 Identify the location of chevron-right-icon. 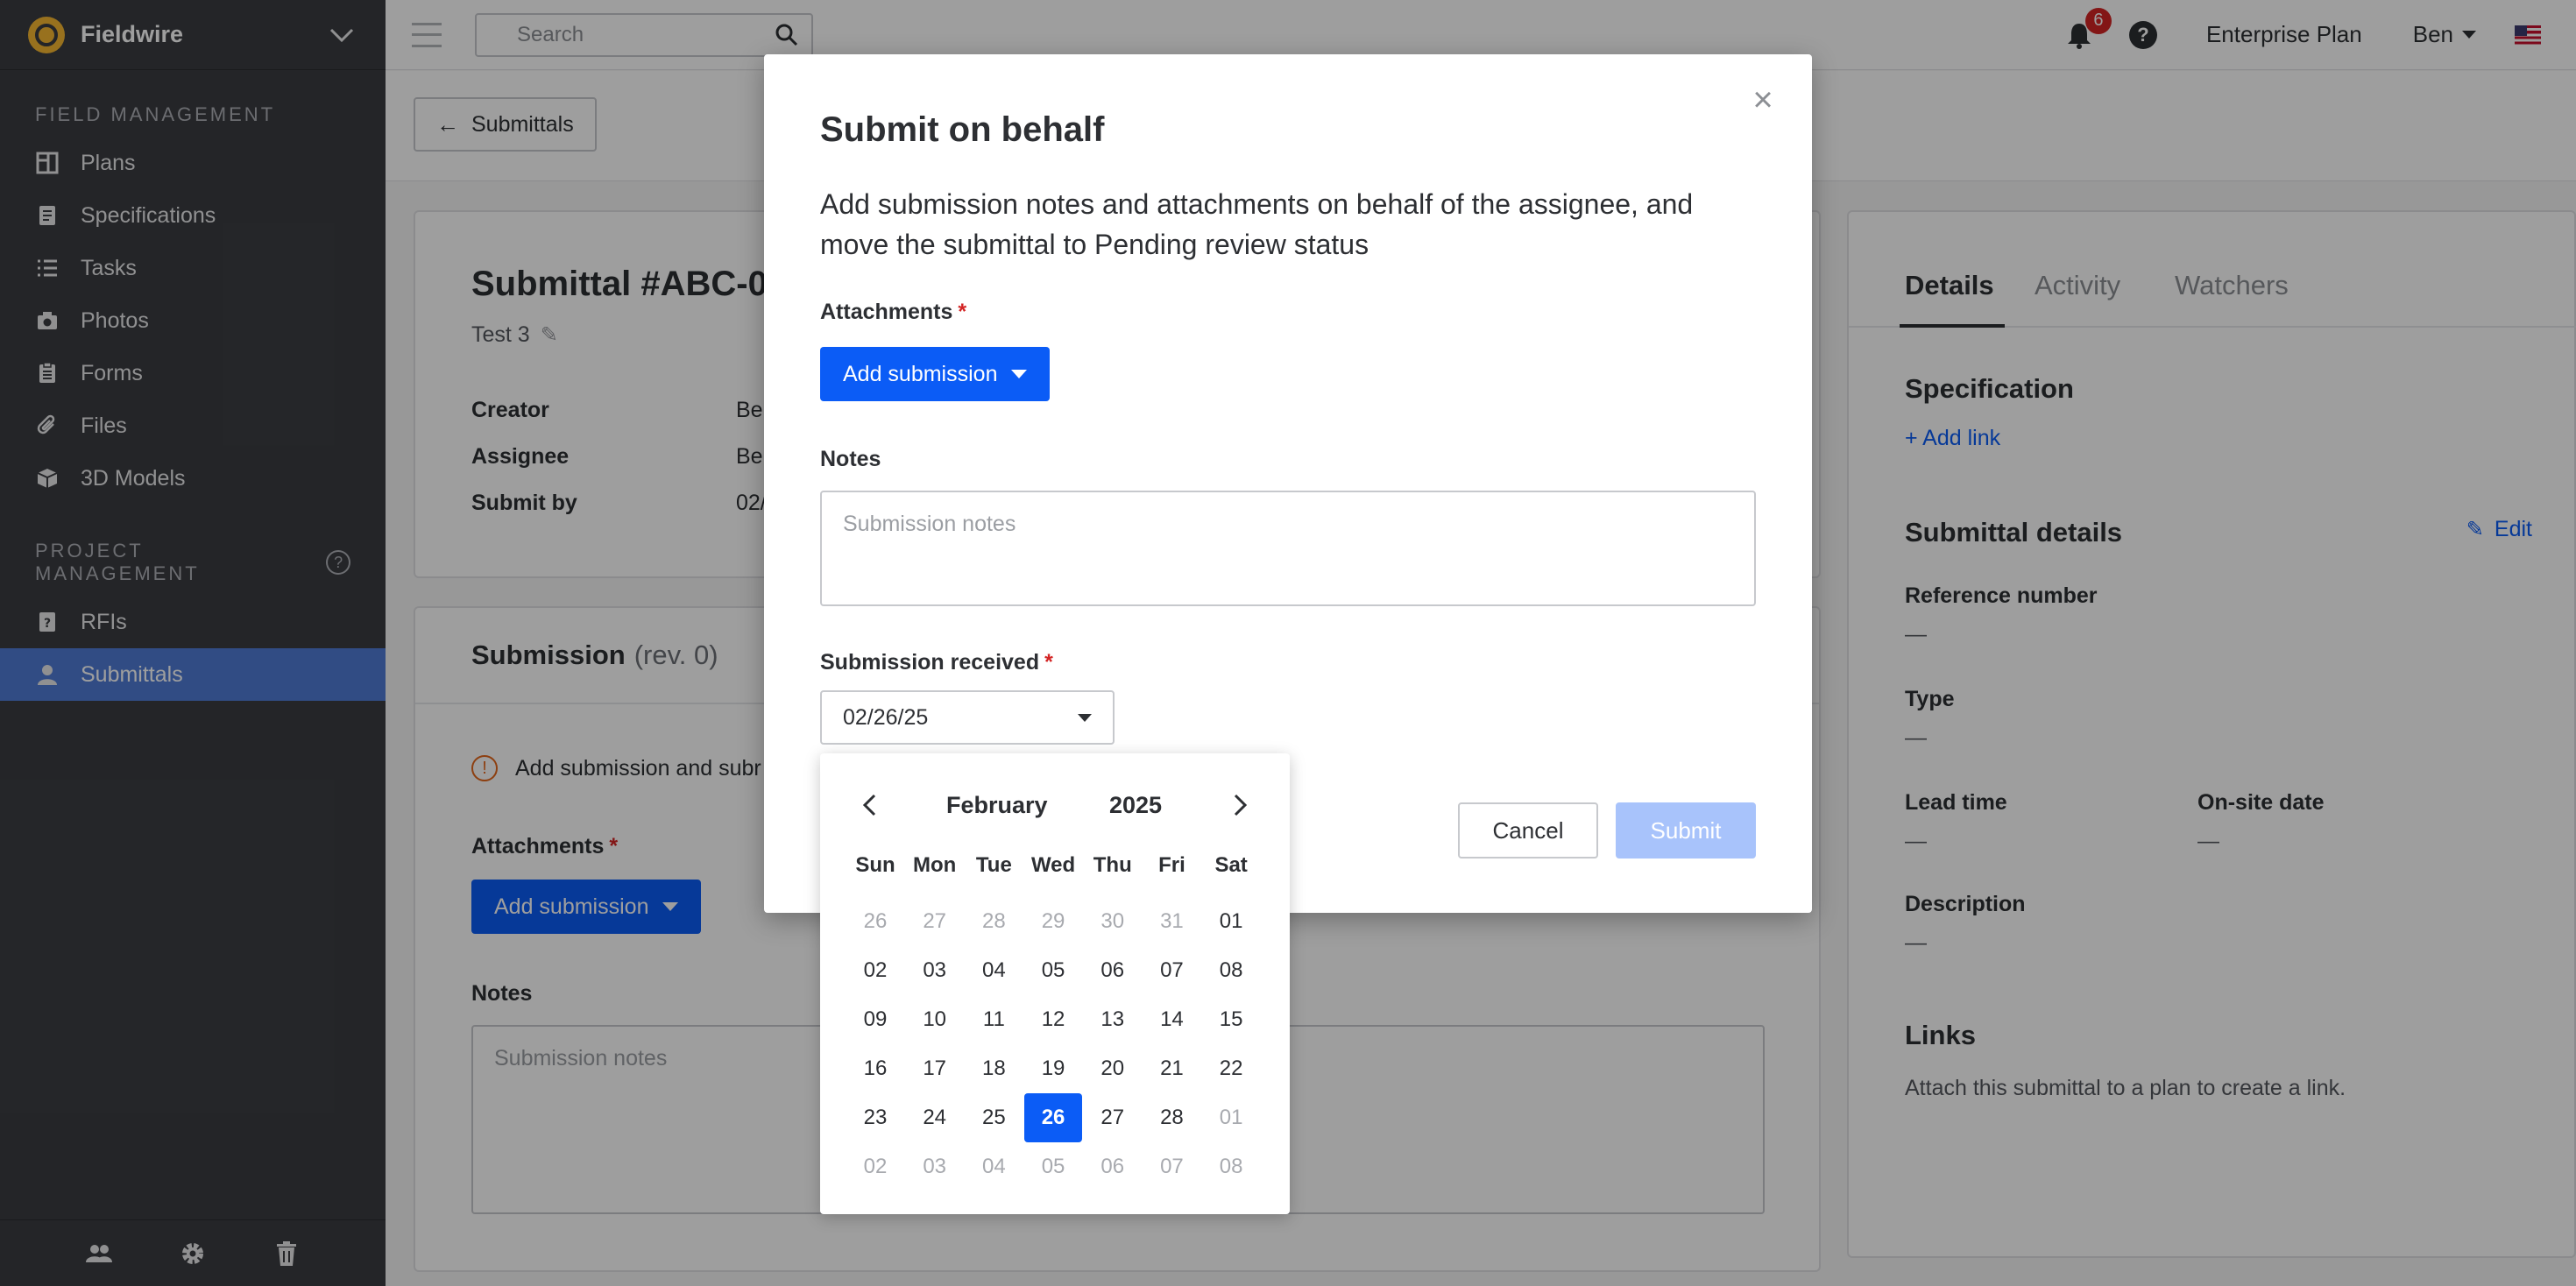
(1240, 805).